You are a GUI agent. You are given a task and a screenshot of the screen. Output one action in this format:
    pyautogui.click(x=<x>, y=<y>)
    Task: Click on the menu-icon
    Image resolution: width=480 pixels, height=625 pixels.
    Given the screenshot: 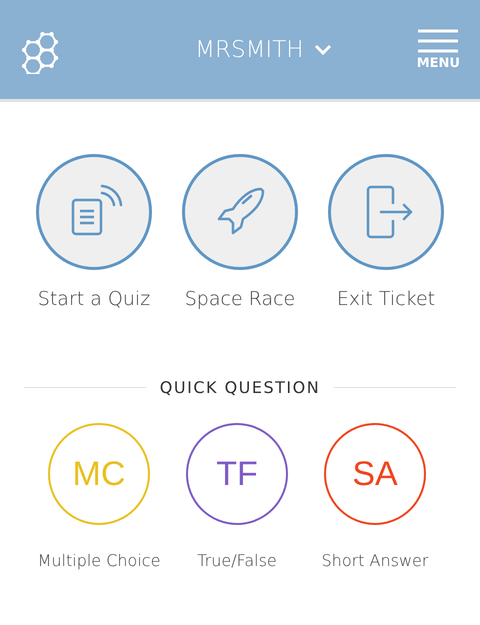 What is the action you would take?
    pyautogui.click(x=438, y=40)
    